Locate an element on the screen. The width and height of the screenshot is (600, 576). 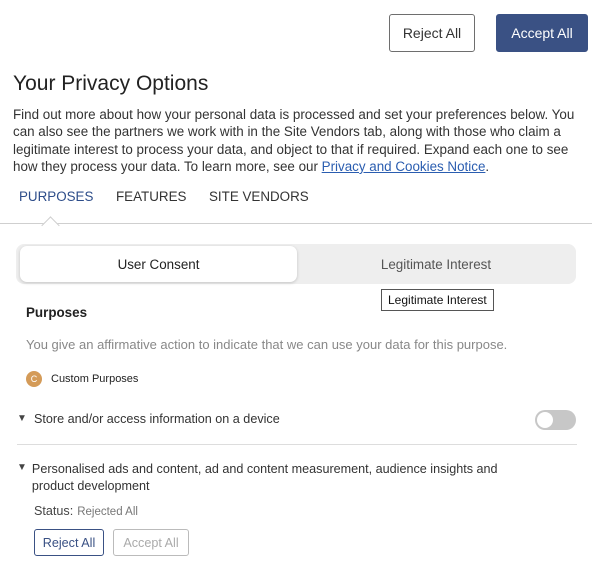
tab-features: FEATURES is located at coordinates (151, 198).